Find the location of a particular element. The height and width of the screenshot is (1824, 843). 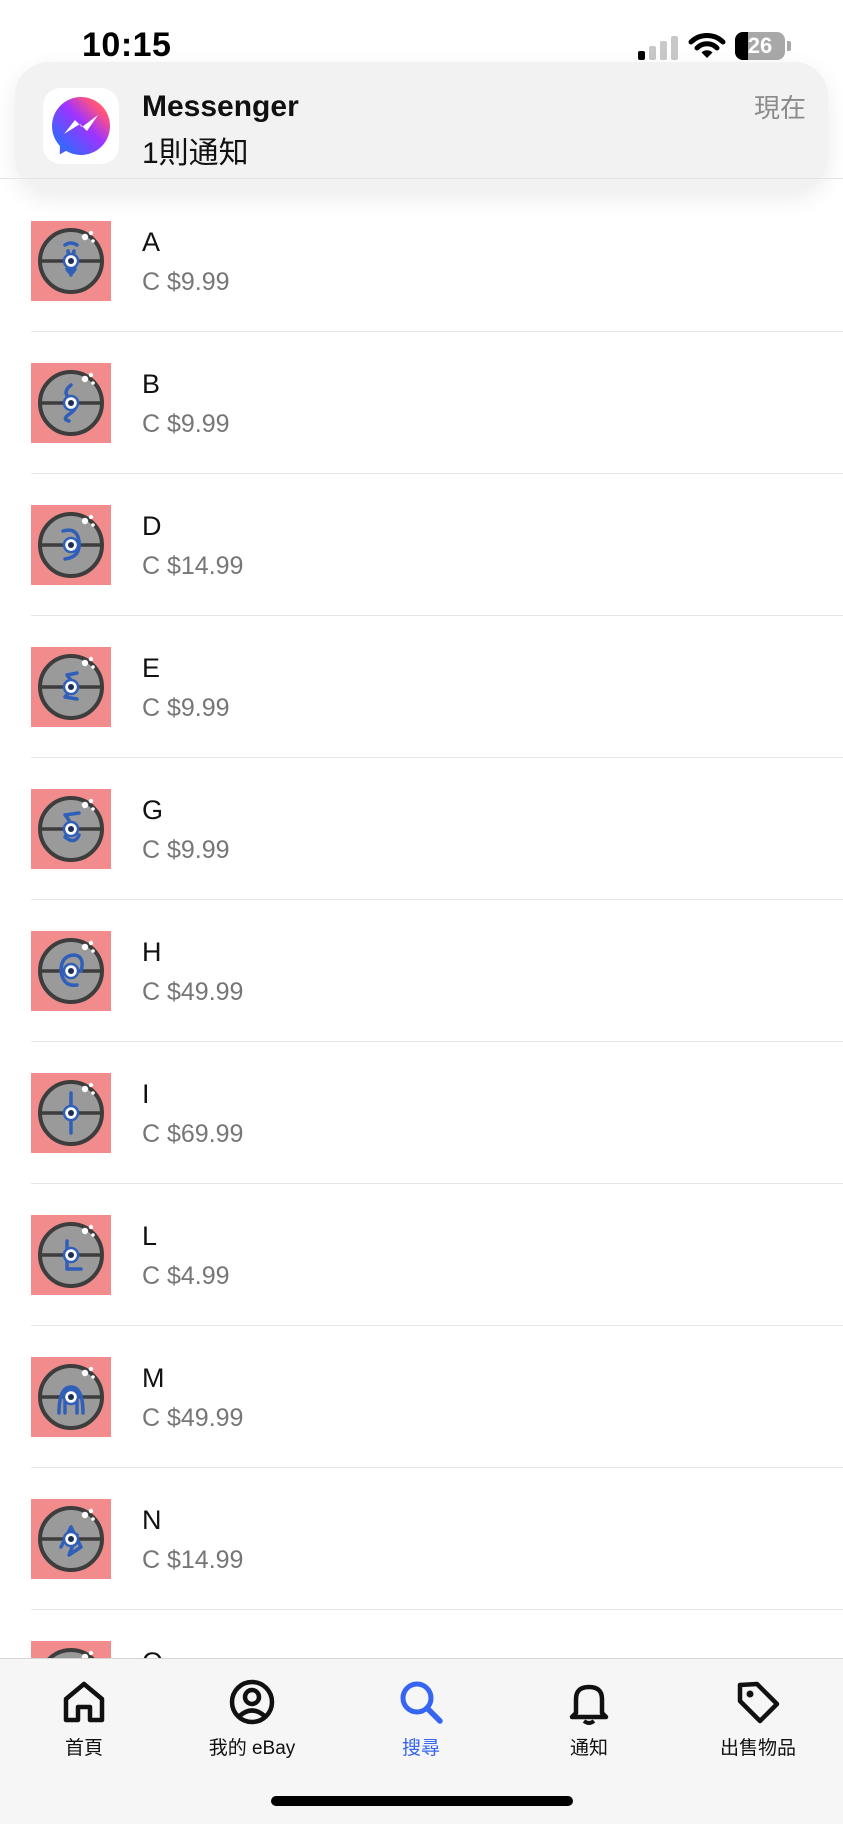

item-title: M is located at coordinates (153, 1378).